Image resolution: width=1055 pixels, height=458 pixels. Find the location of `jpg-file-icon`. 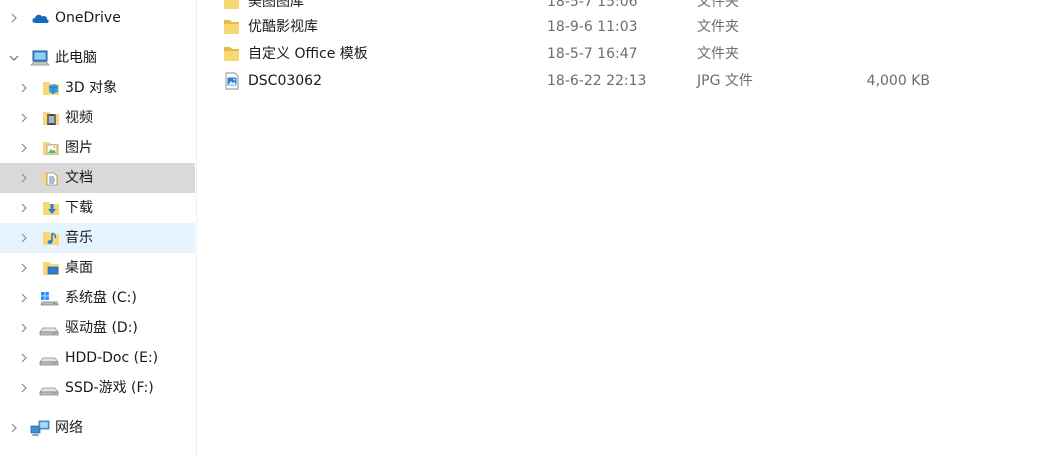

jpg-file-icon is located at coordinates (232, 81).